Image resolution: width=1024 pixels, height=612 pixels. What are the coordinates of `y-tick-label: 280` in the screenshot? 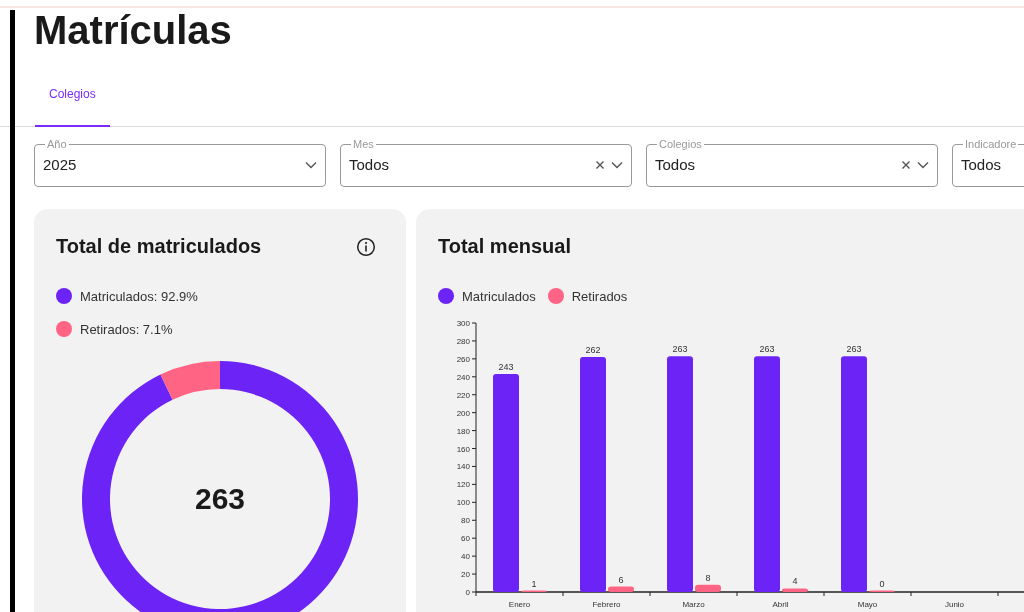 It's located at (463, 341).